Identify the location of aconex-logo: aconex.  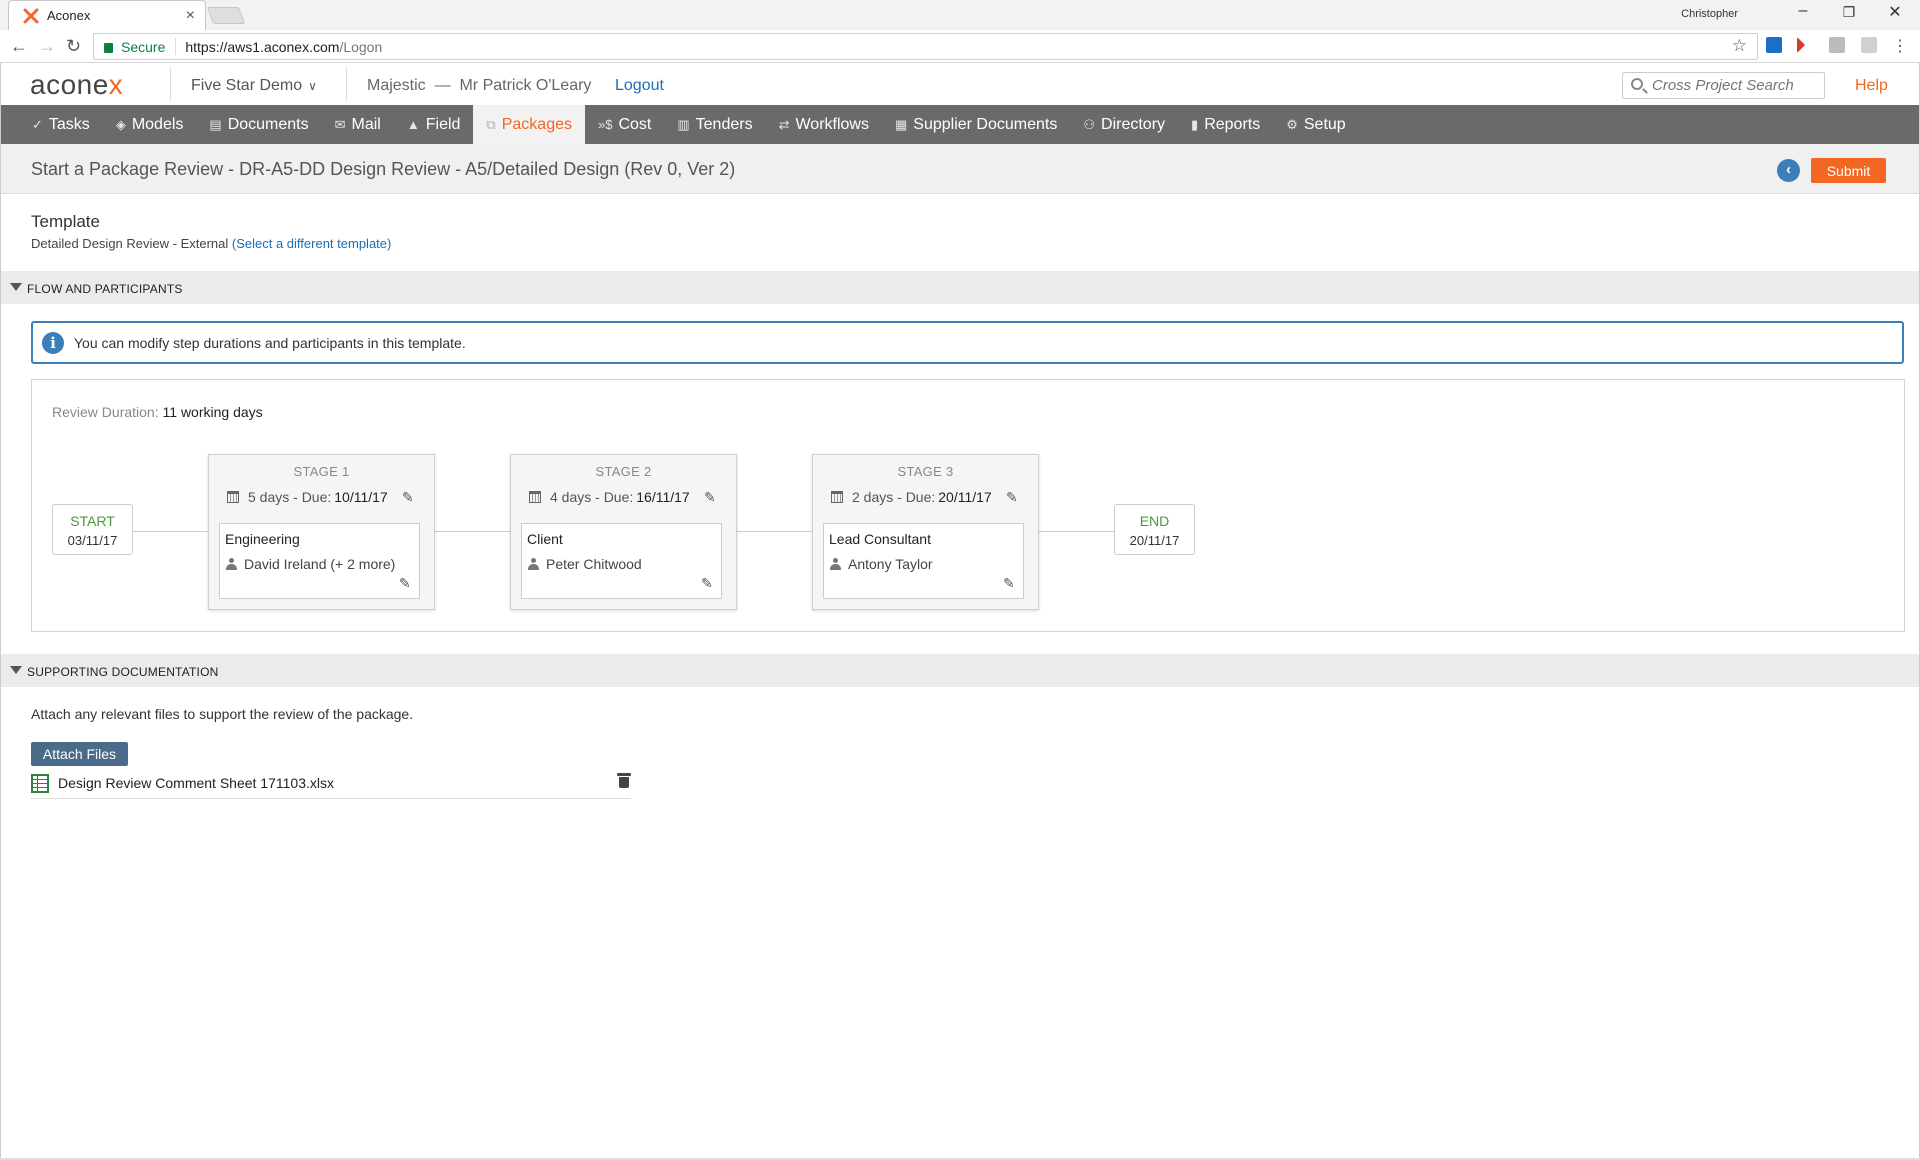
(76, 85).